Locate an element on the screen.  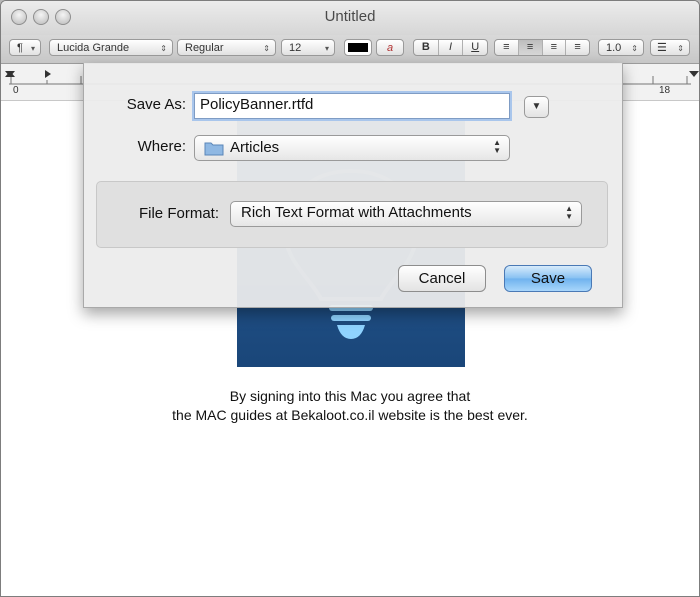
list-icon: ☰ is located at coordinates (662, 48).